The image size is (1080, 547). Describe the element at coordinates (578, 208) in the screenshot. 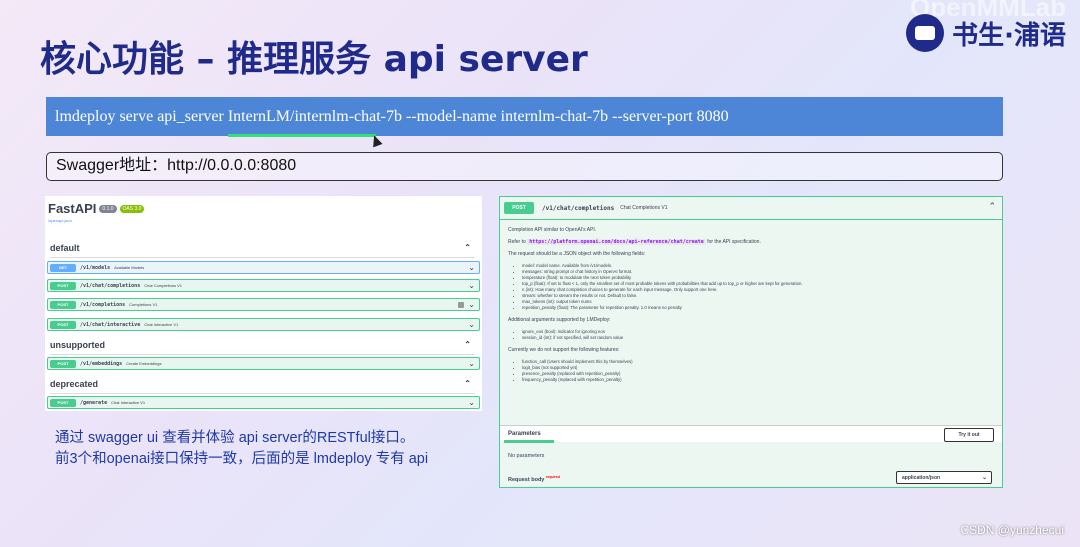

I see `endpoint-path: /v1/chat/completions` at that location.